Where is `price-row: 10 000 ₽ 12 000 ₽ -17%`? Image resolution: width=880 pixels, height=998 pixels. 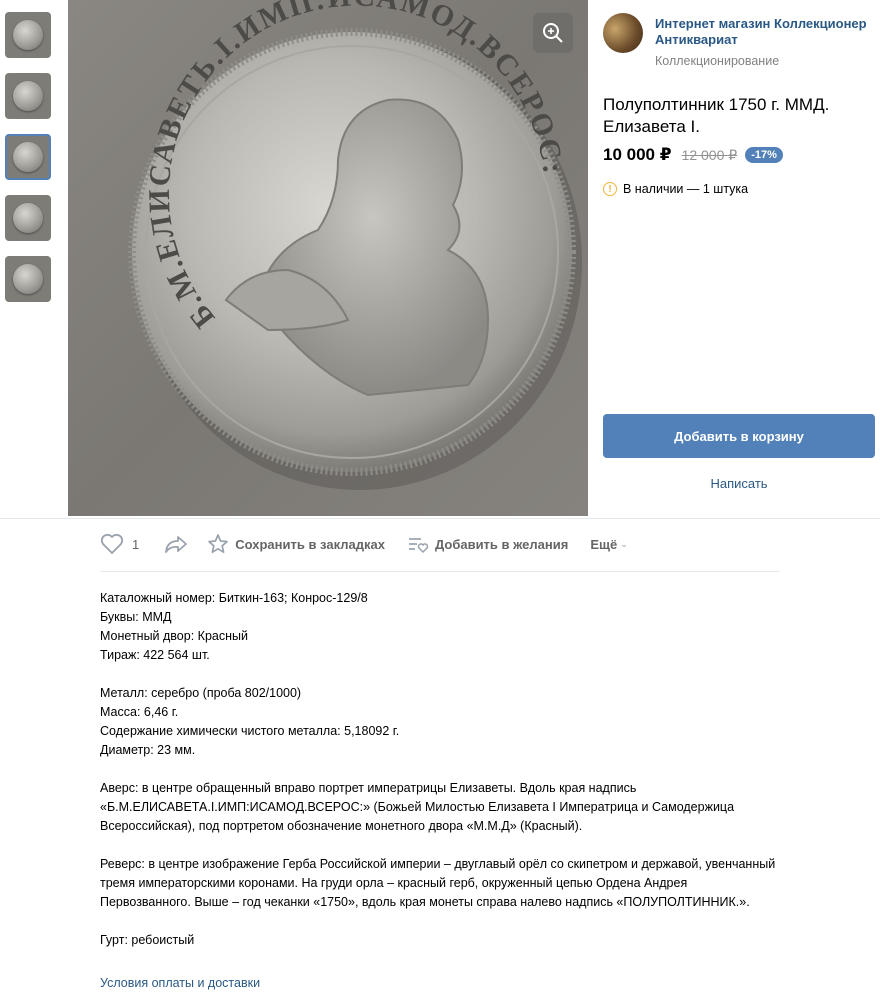
price-row: 10 000 ₽ 12 000 ₽ -17% is located at coordinates (693, 155).